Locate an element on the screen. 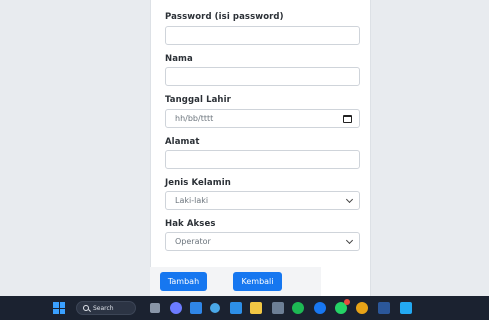  nama-input is located at coordinates (262, 76).